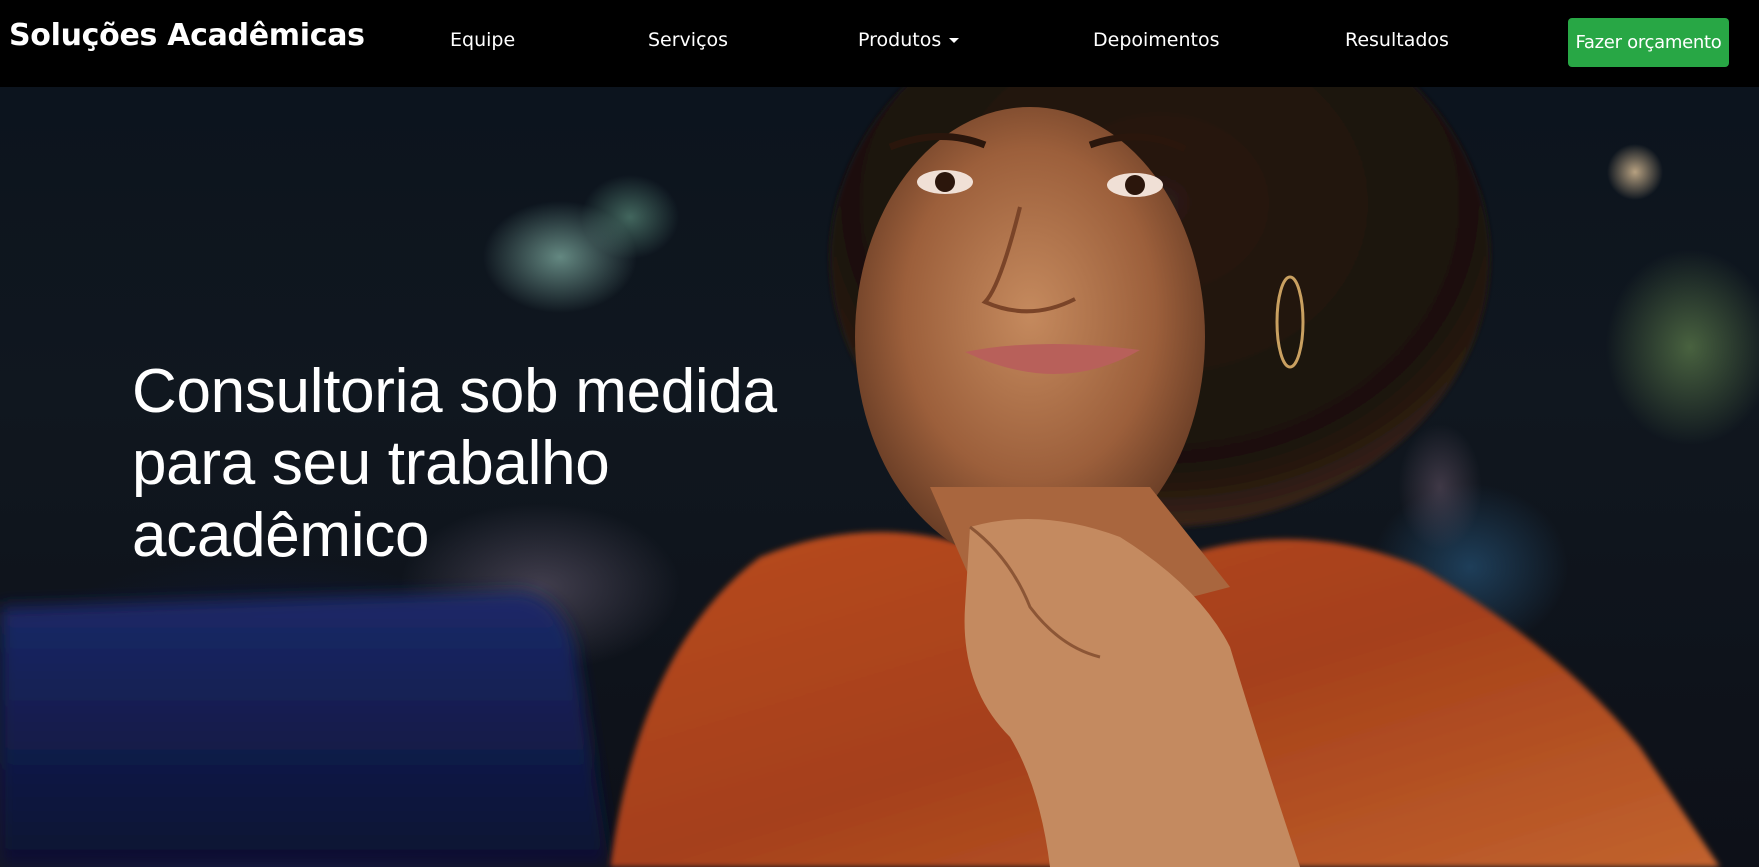  I want to click on nav-link-label: Depoimentos, so click(1156, 40).